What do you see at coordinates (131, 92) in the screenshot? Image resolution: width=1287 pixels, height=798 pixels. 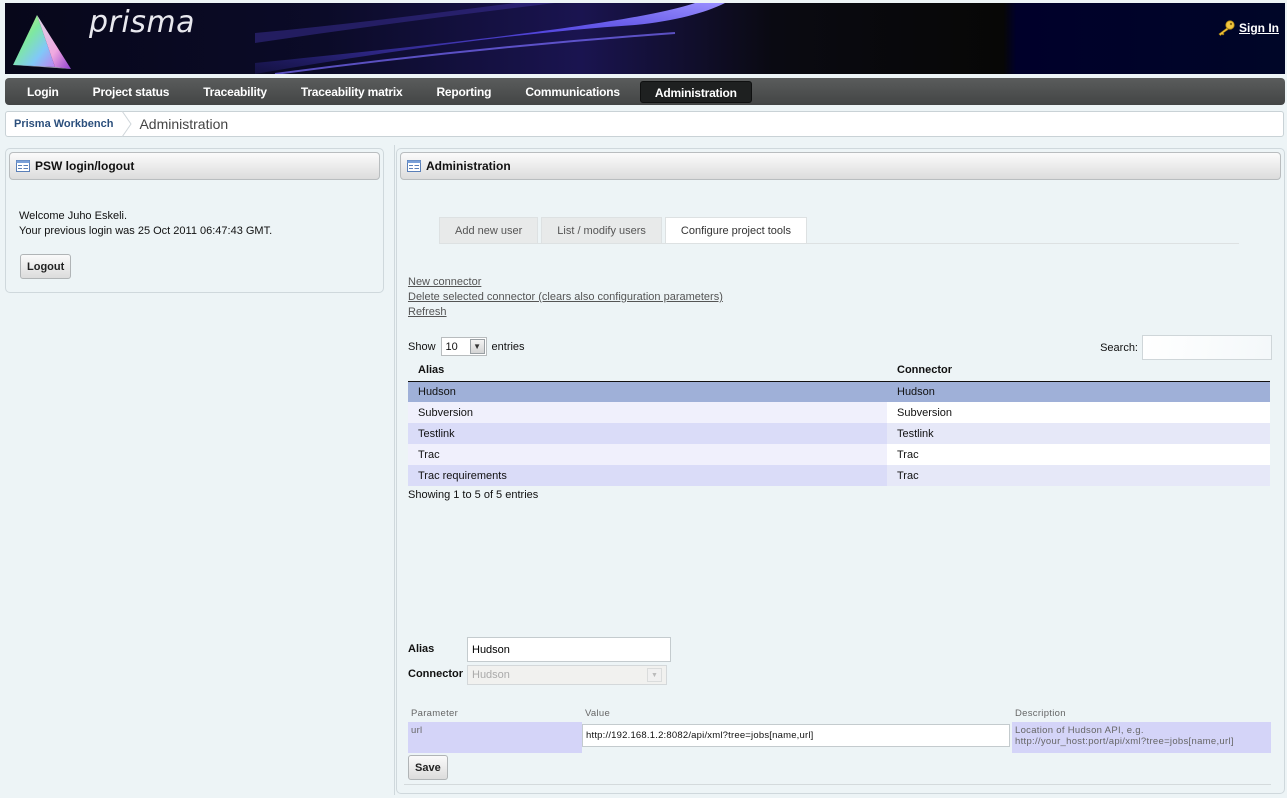 I see `nav-item-project-status: Project status` at bounding box center [131, 92].